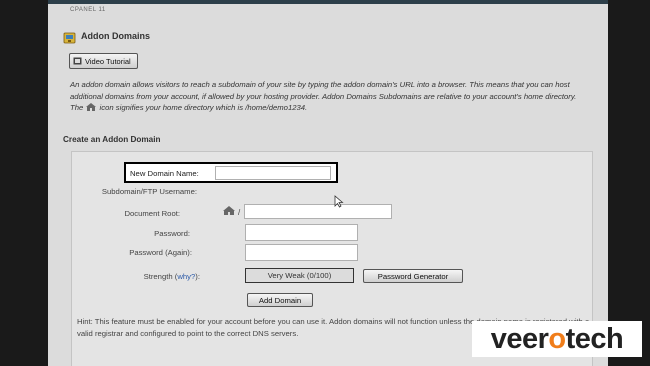 The width and height of the screenshot is (650, 366). Describe the element at coordinates (77, 61) in the screenshot. I see `film-icon` at that location.